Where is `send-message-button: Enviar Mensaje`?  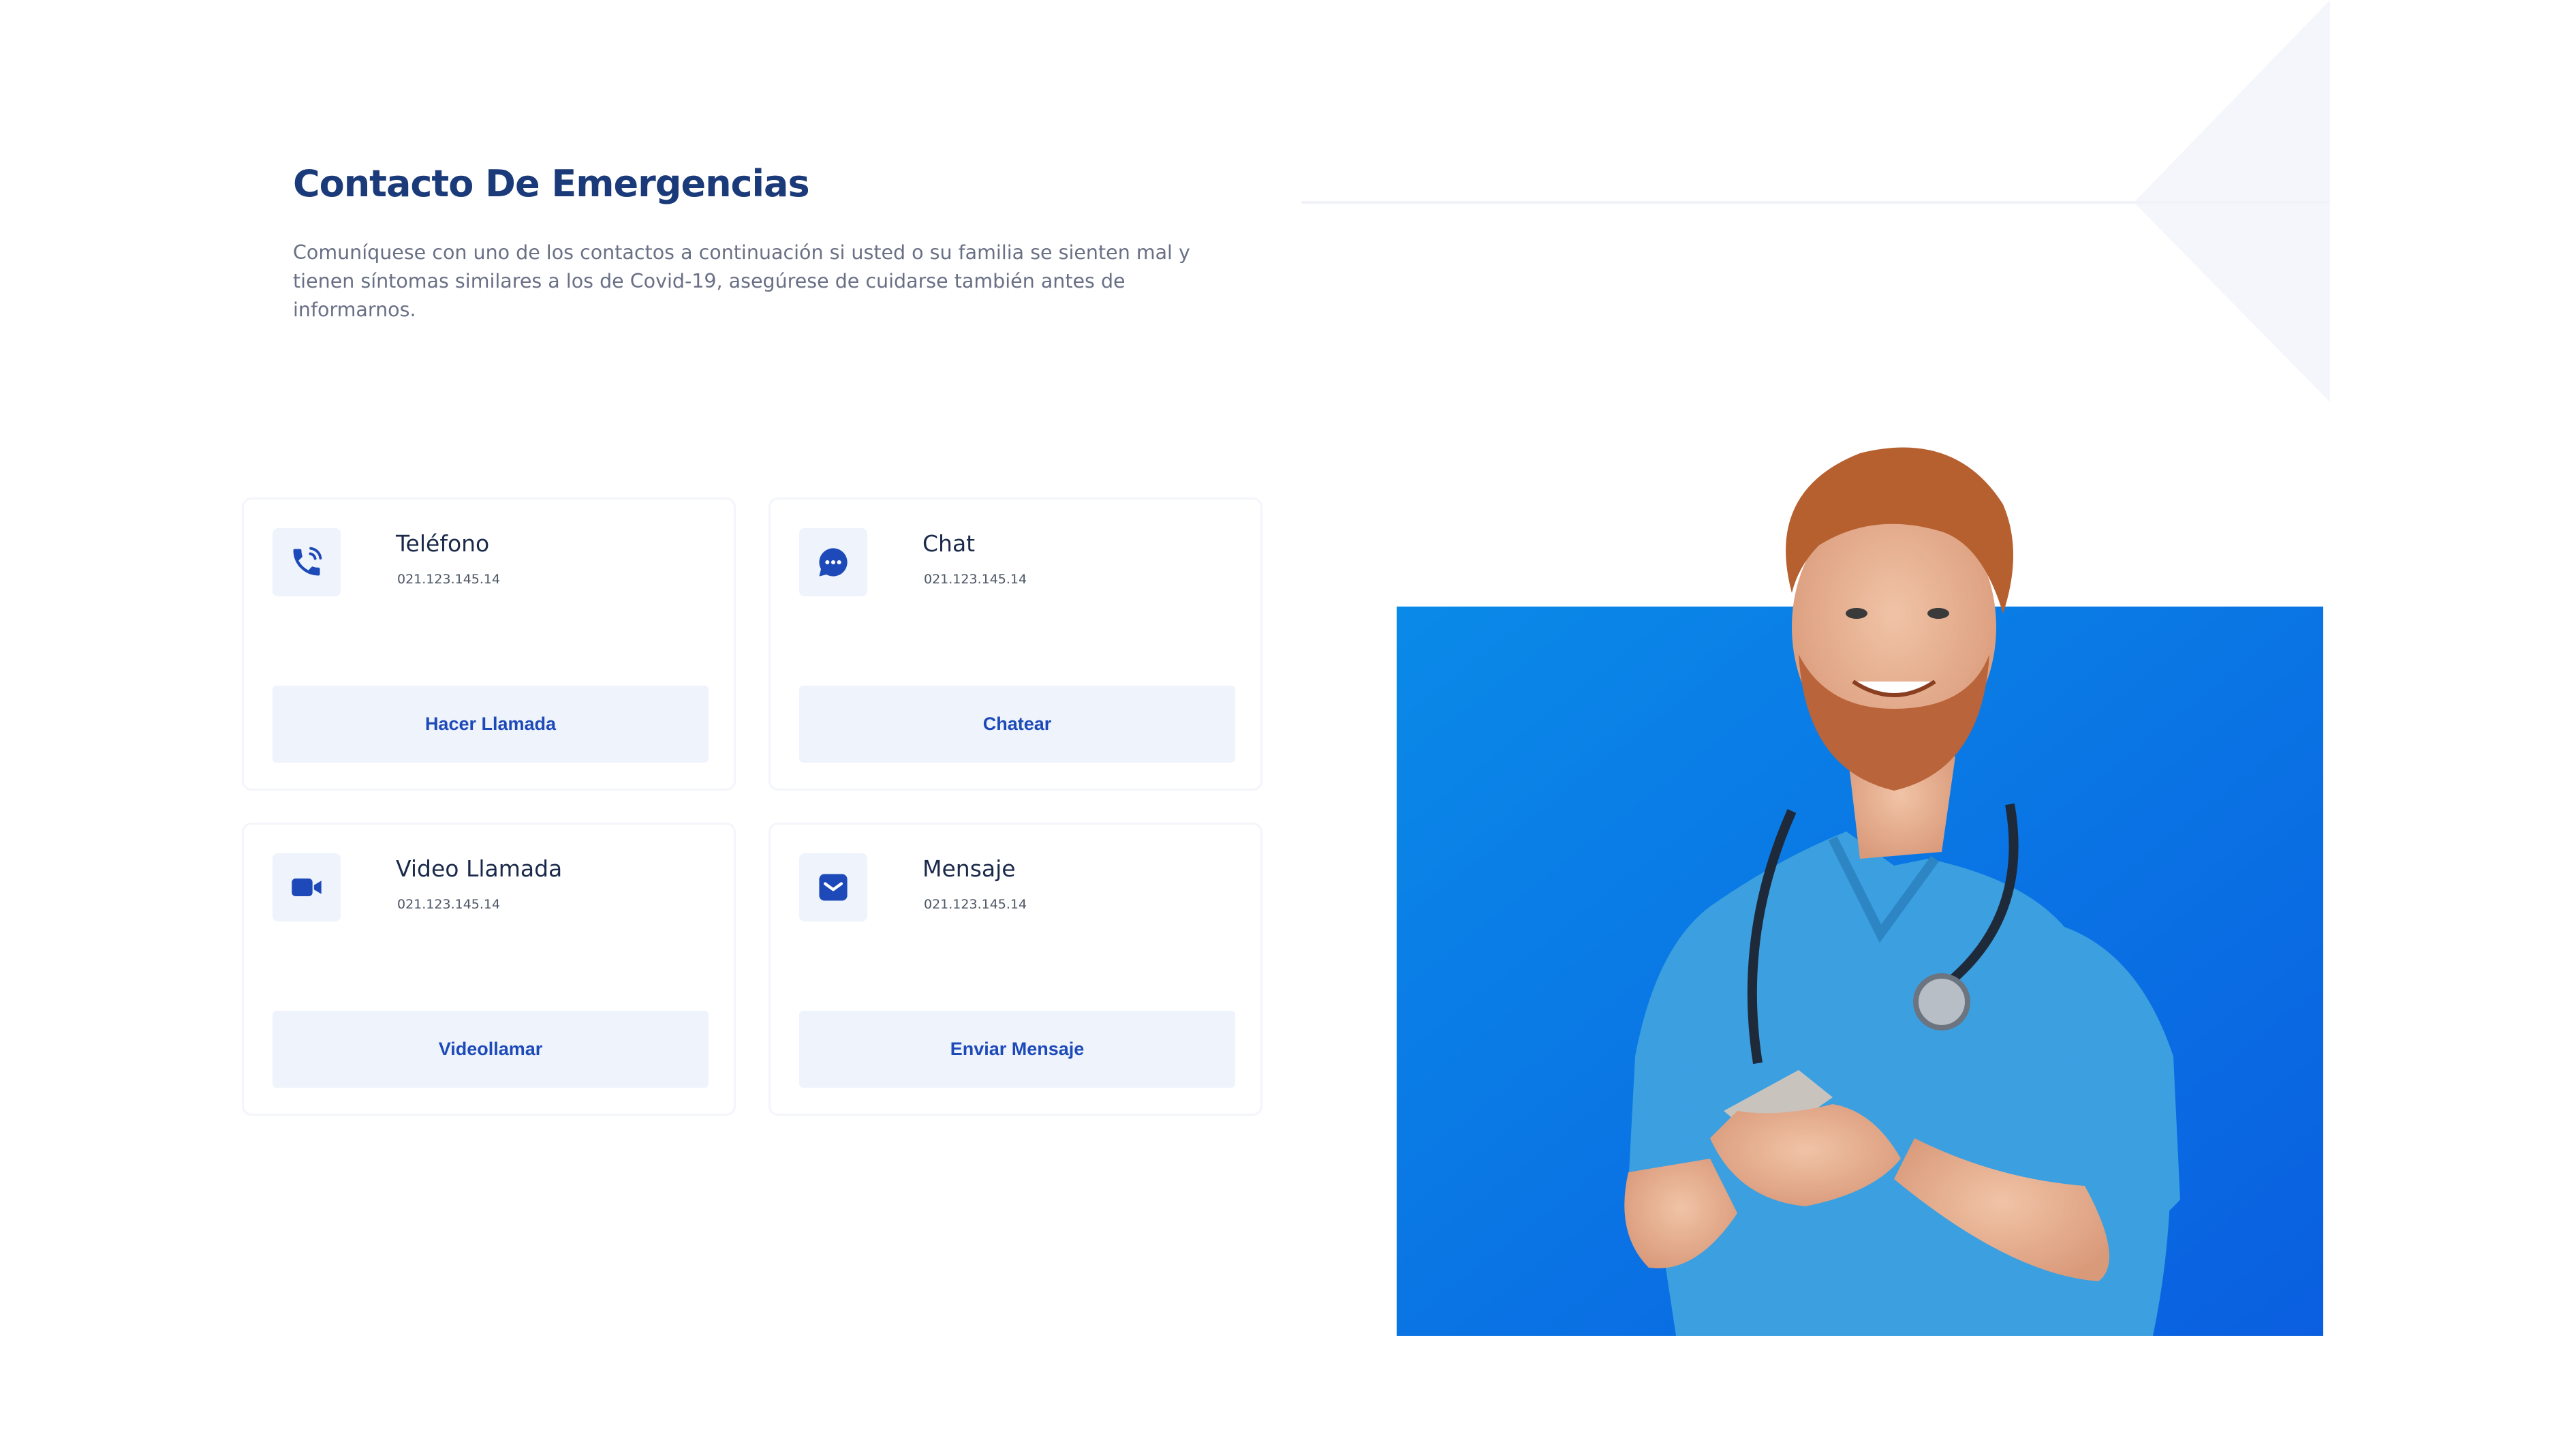 send-message-button: Enviar Mensaje is located at coordinates (1017, 1049).